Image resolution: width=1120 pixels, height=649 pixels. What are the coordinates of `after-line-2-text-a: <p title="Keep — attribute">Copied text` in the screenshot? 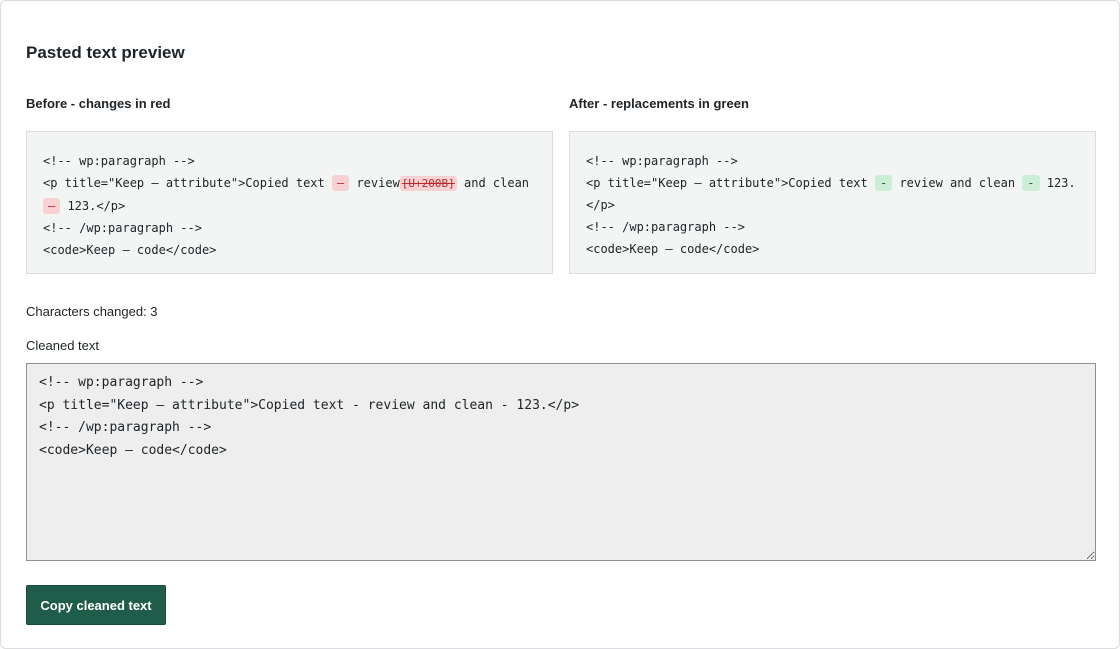 It's located at (730, 183).